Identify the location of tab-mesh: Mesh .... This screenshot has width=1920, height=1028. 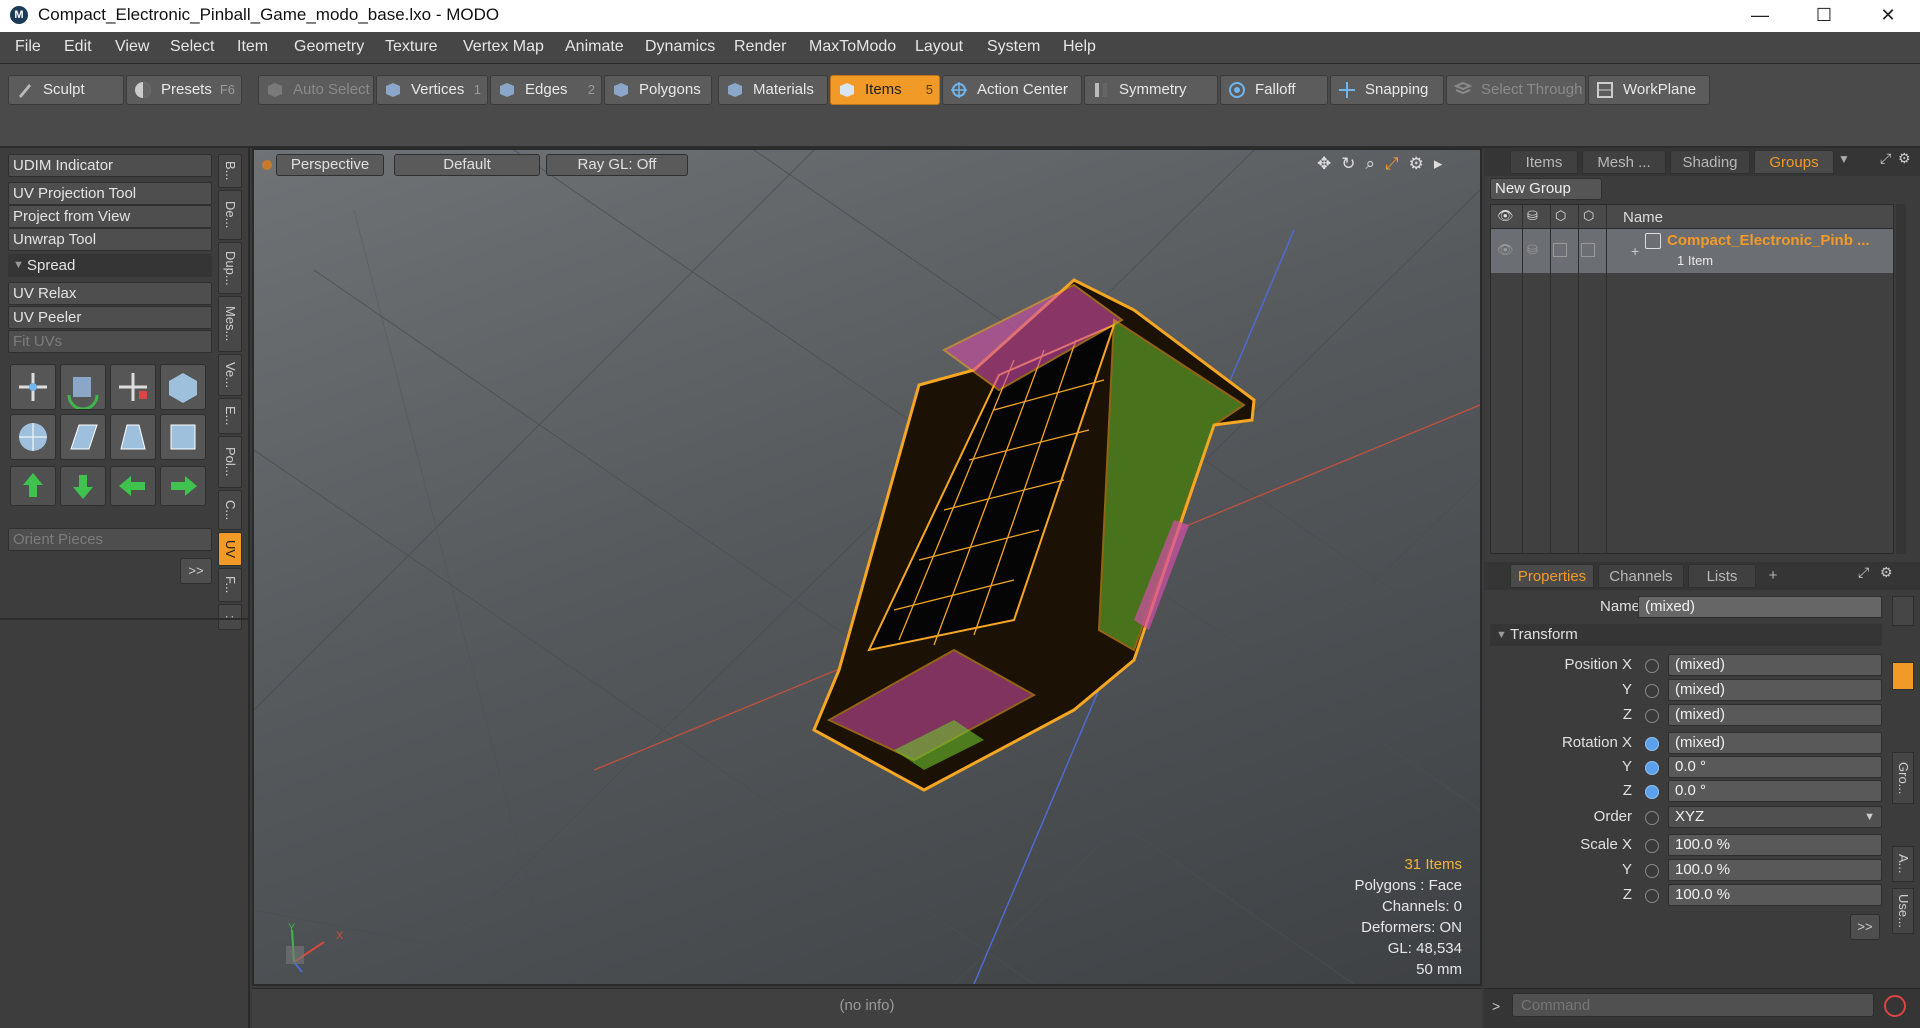
(1624, 162).